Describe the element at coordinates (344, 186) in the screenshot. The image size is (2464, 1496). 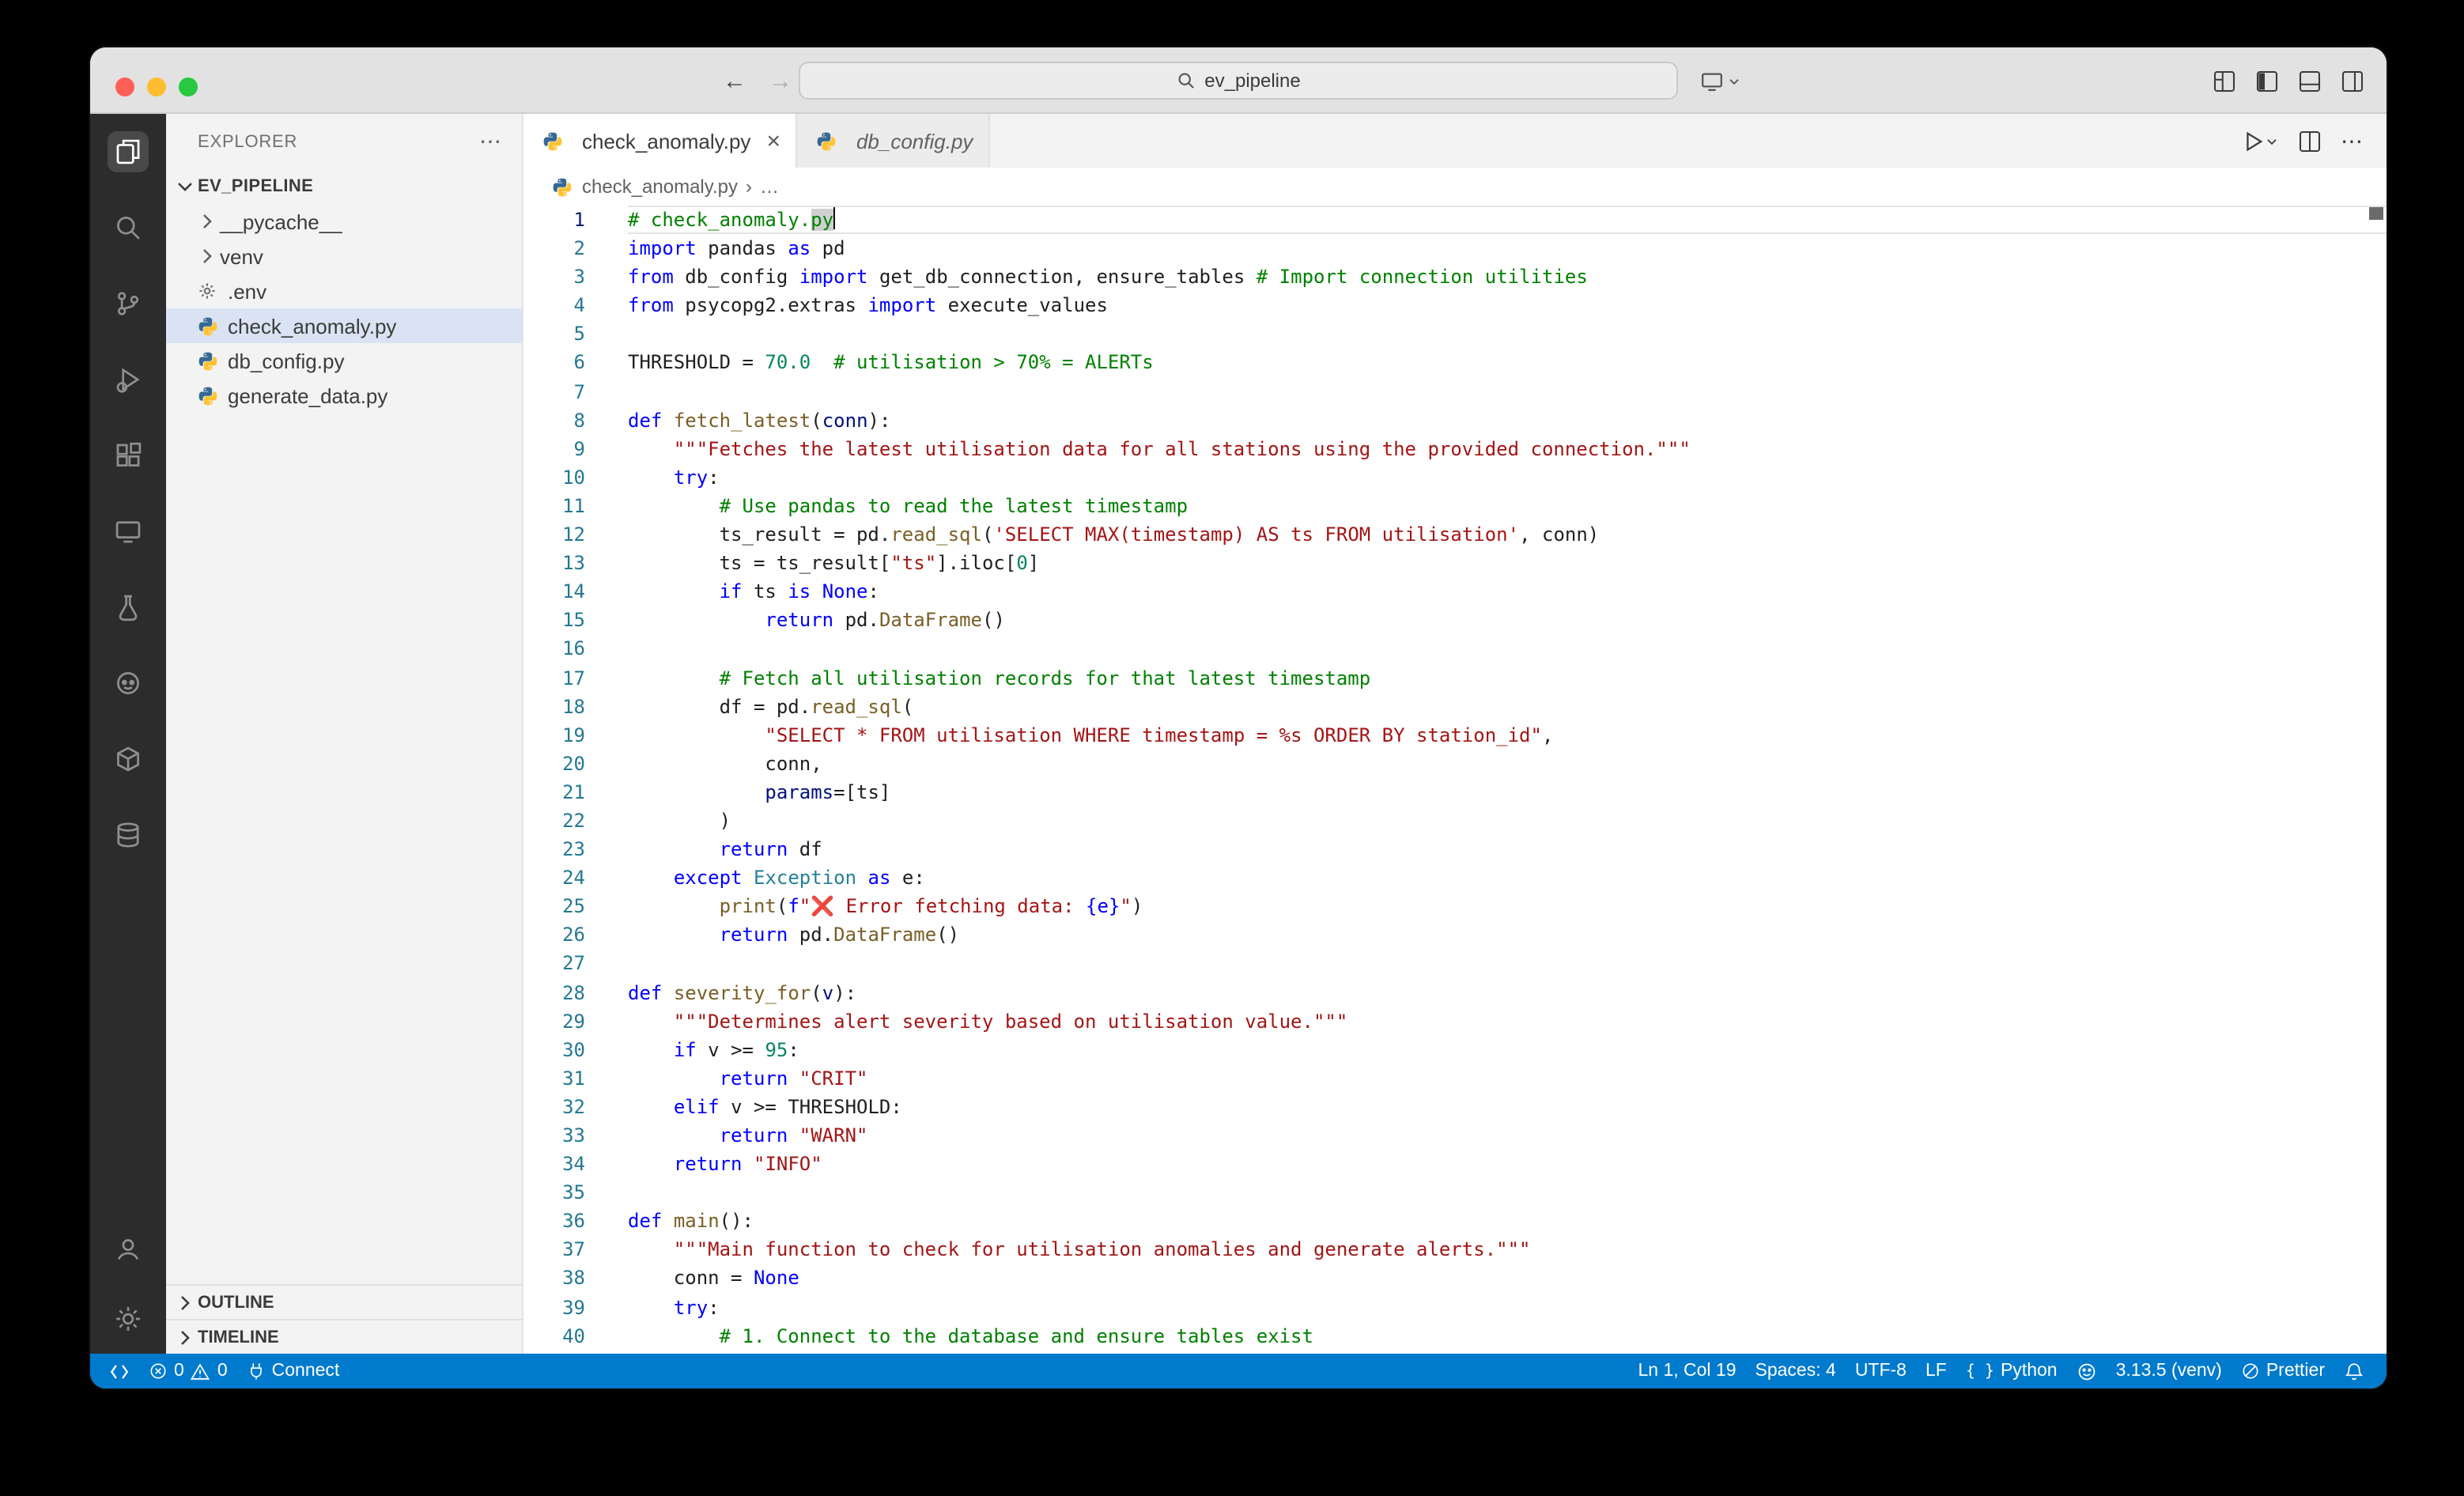
I see `explorer-root-folder: EV_PIPELINE` at that location.